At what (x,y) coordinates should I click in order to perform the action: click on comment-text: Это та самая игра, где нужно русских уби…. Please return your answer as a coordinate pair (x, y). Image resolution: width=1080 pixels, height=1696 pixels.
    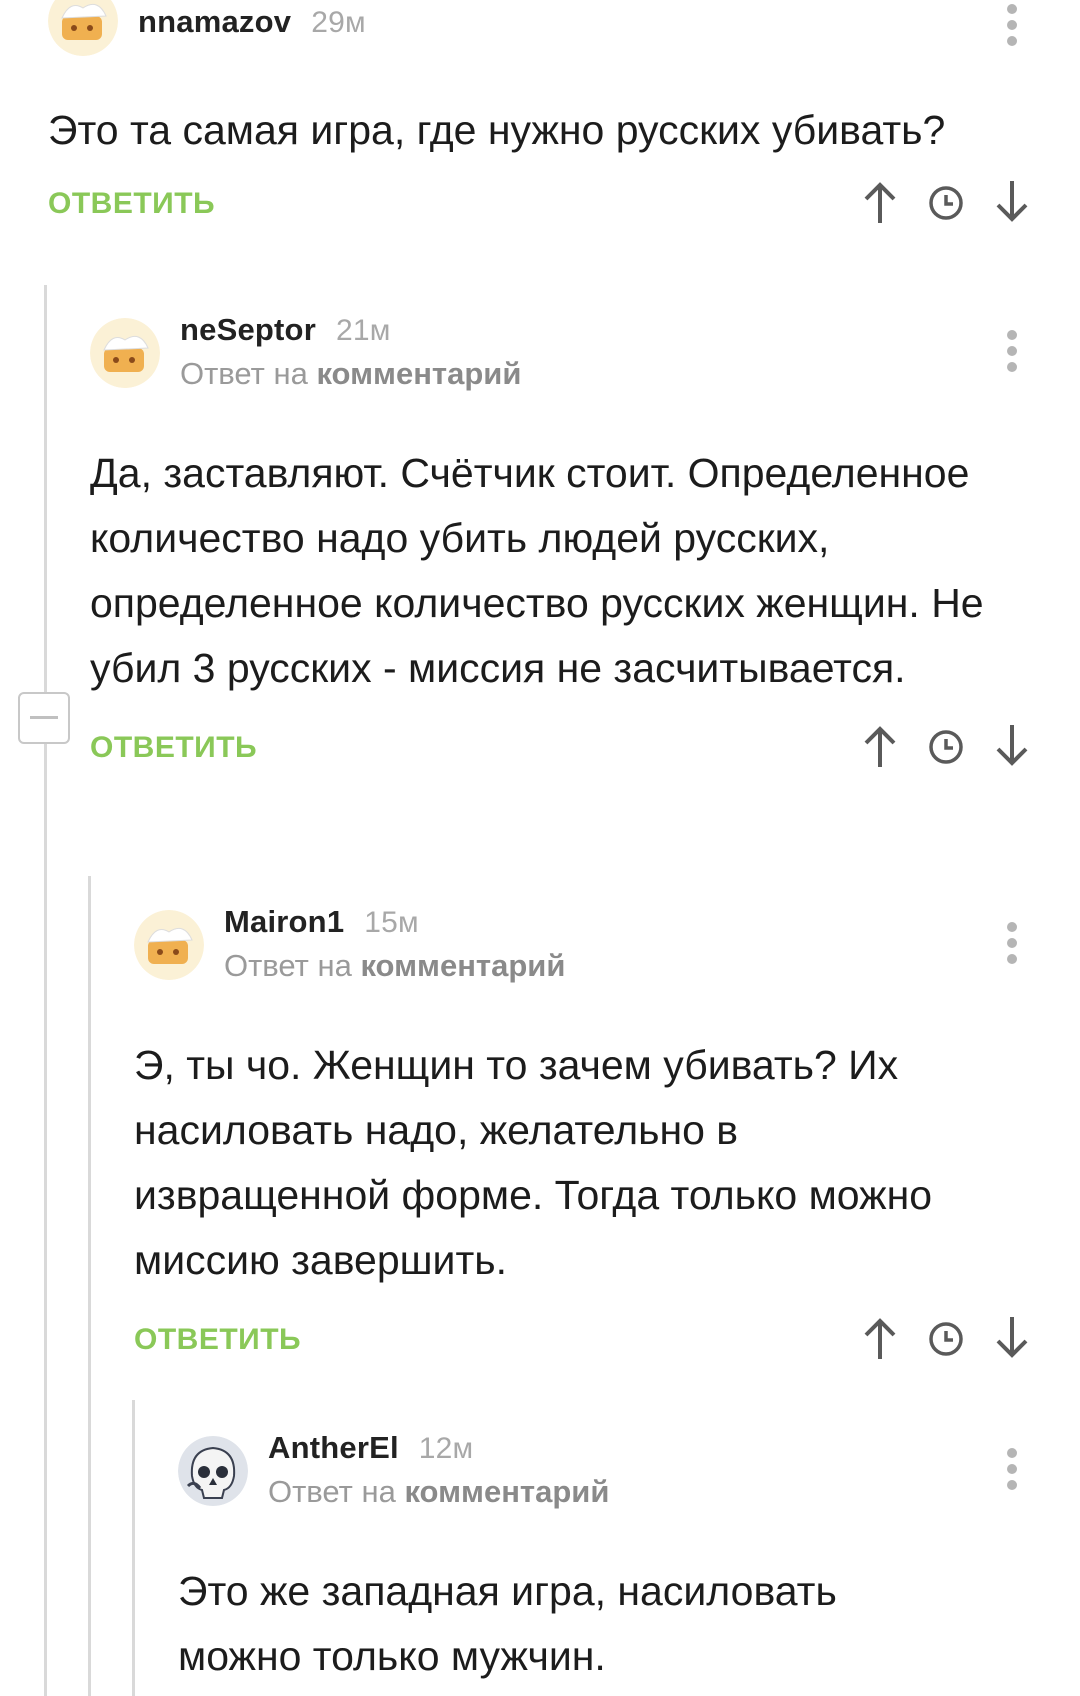
    Looking at the image, I should click on (497, 130).